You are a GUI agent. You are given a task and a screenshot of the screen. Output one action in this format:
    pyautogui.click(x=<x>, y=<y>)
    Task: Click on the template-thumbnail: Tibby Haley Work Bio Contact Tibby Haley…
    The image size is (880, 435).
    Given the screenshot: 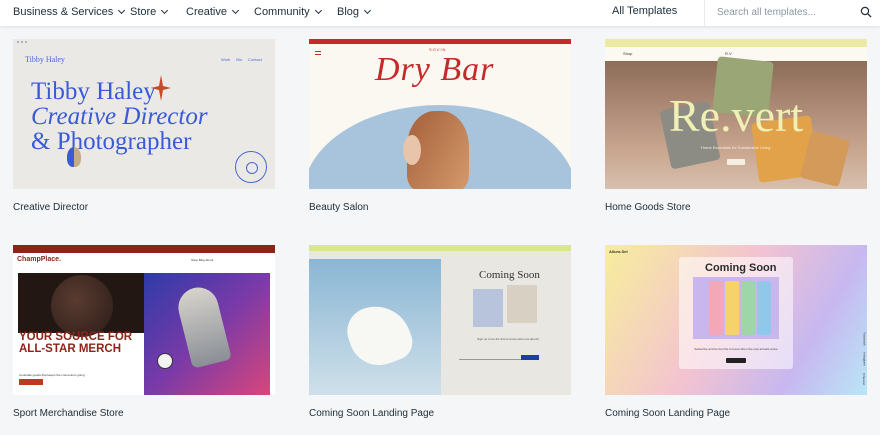 What is the action you would take?
    pyautogui.click(x=144, y=114)
    